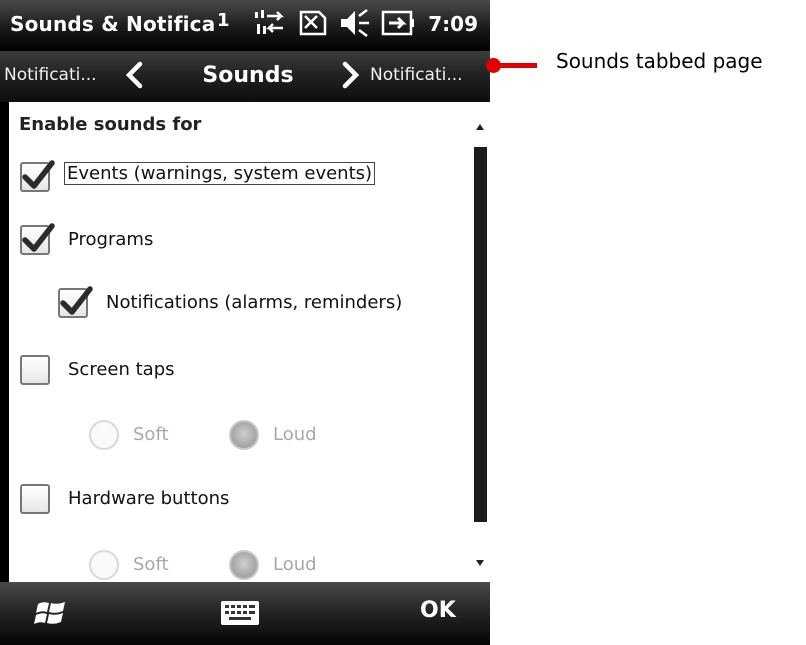 This screenshot has height=645, width=806. I want to click on hardware-buttons-loud-radio, so click(244, 565).